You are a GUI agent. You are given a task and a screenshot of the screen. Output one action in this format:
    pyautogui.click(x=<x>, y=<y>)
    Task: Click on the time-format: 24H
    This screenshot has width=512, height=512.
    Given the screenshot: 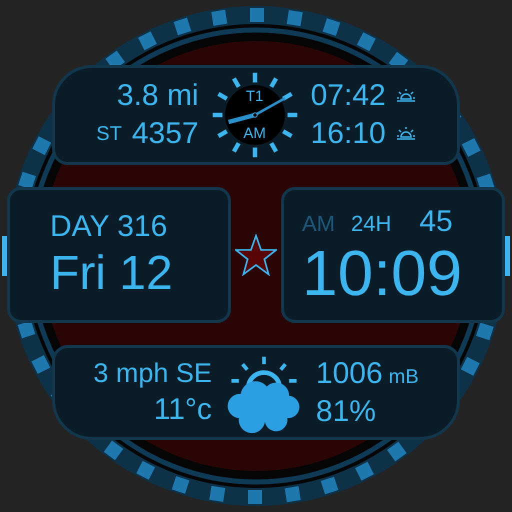 What is the action you would take?
    pyautogui.click(x=371, y=224)
    